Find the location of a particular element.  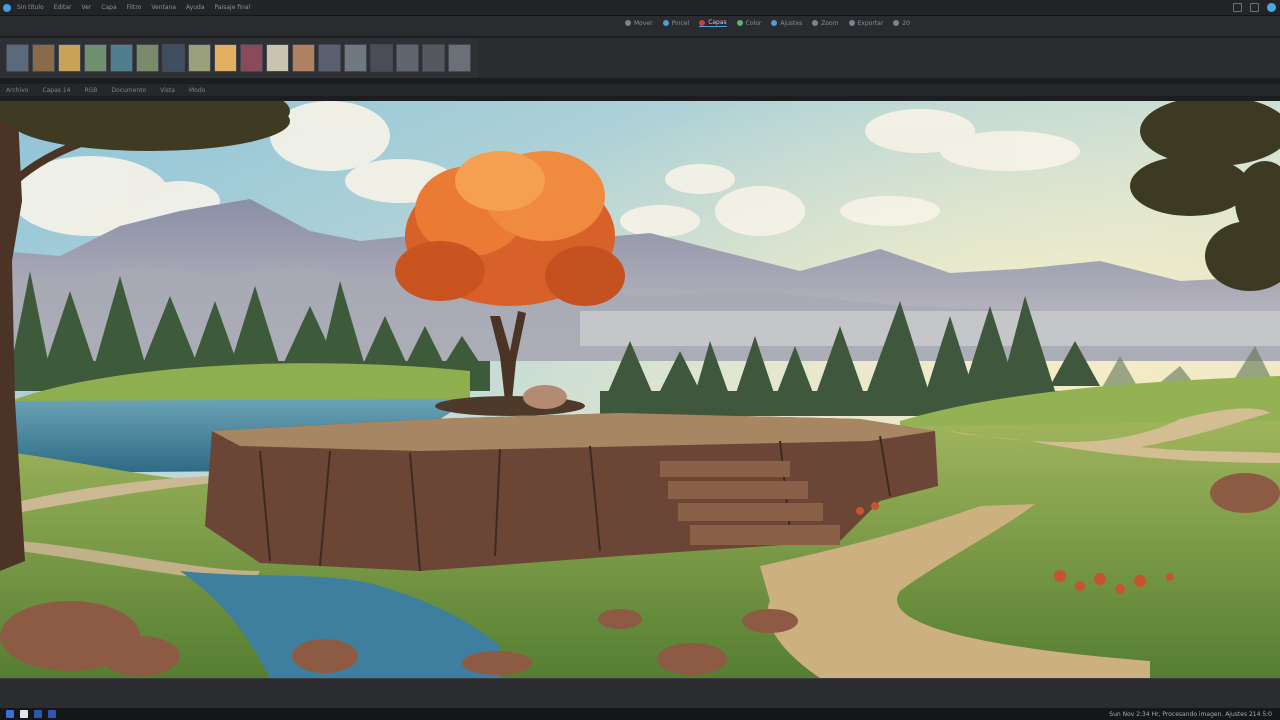

tool-label: Ajustes is located at coordinates (791, 23).